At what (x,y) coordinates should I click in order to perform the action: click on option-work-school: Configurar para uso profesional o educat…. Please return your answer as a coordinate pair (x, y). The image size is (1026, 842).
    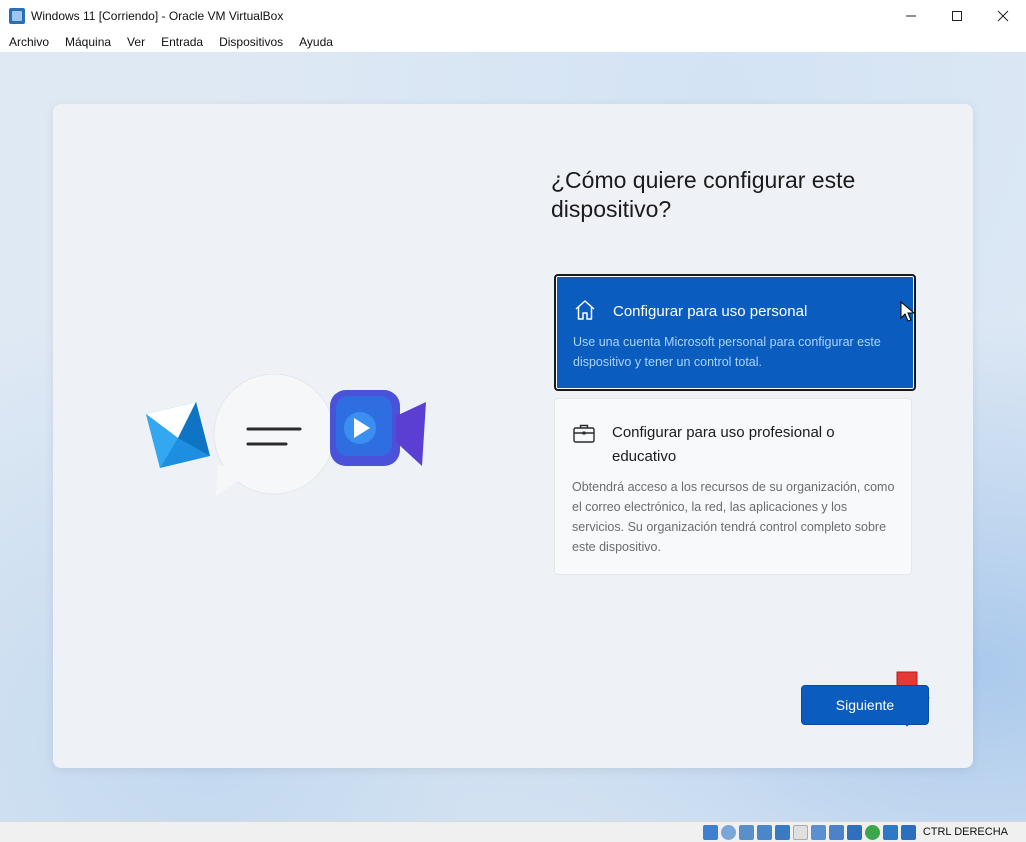
    Looking at the image, I should click on (733, 486).